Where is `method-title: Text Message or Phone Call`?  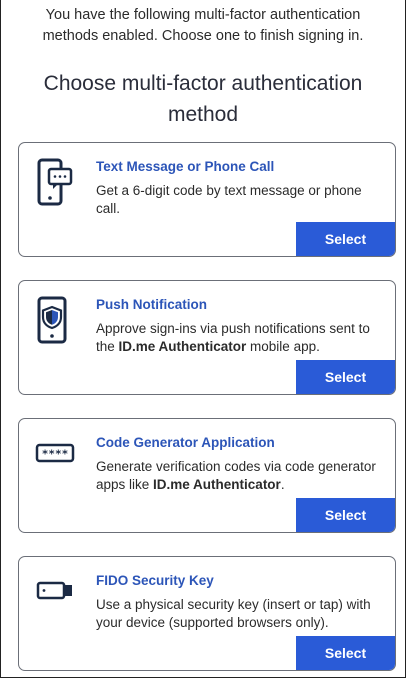 method-title: Text Message or Phone Call is located at coordinates (185, 166).